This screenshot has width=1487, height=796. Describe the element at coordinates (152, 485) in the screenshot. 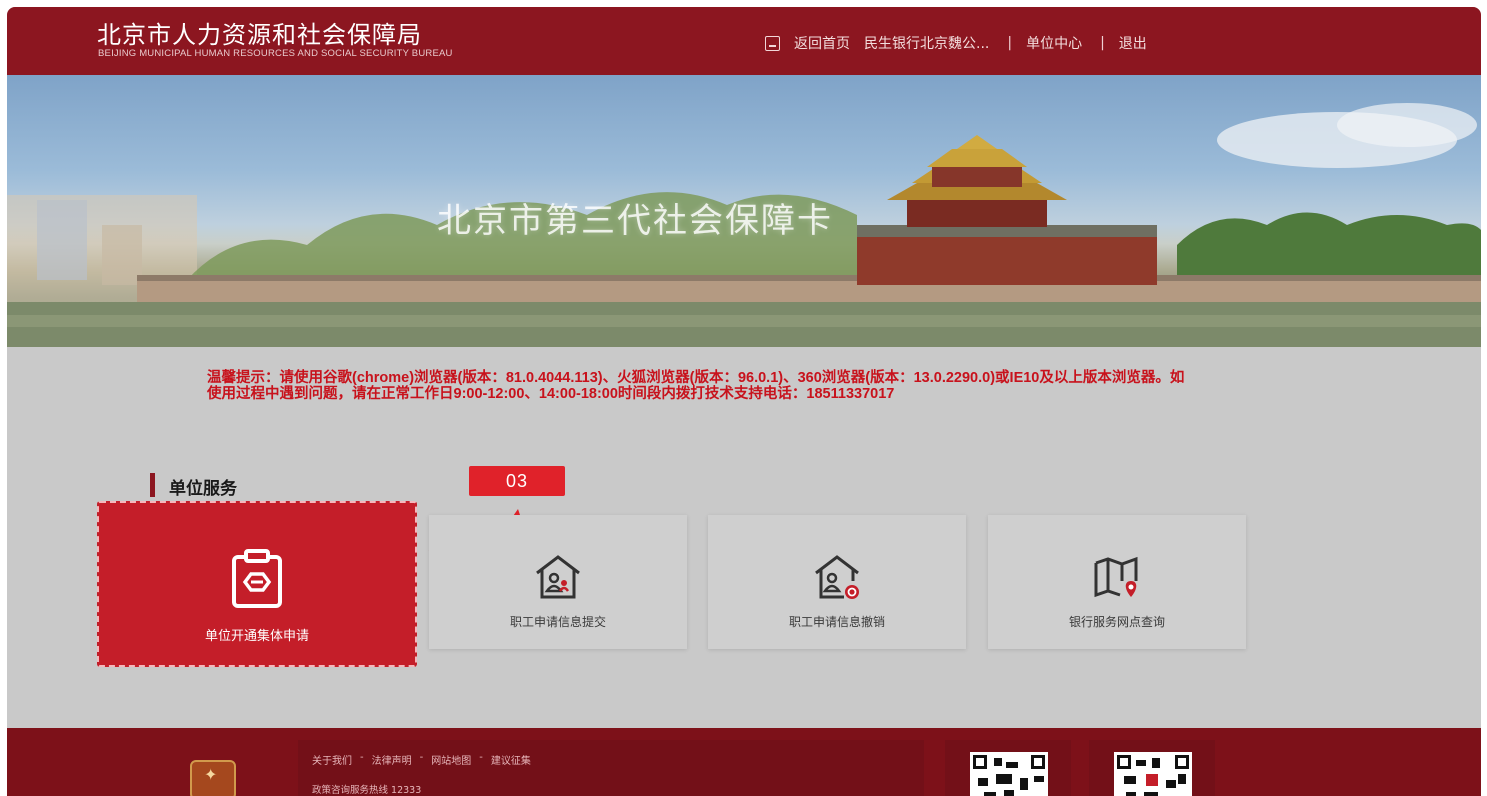

I see `section-accent-bar` at that location.